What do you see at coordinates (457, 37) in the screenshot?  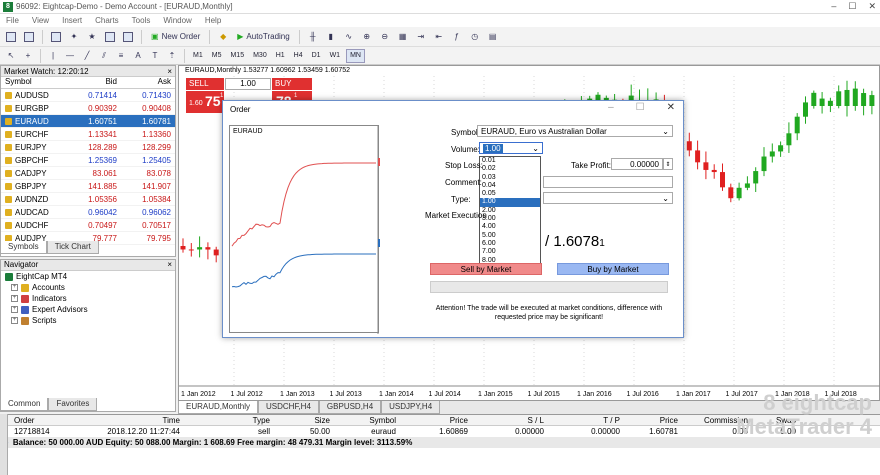 I see `indicators-icon: ƒ` at bounding box center [457, 37].